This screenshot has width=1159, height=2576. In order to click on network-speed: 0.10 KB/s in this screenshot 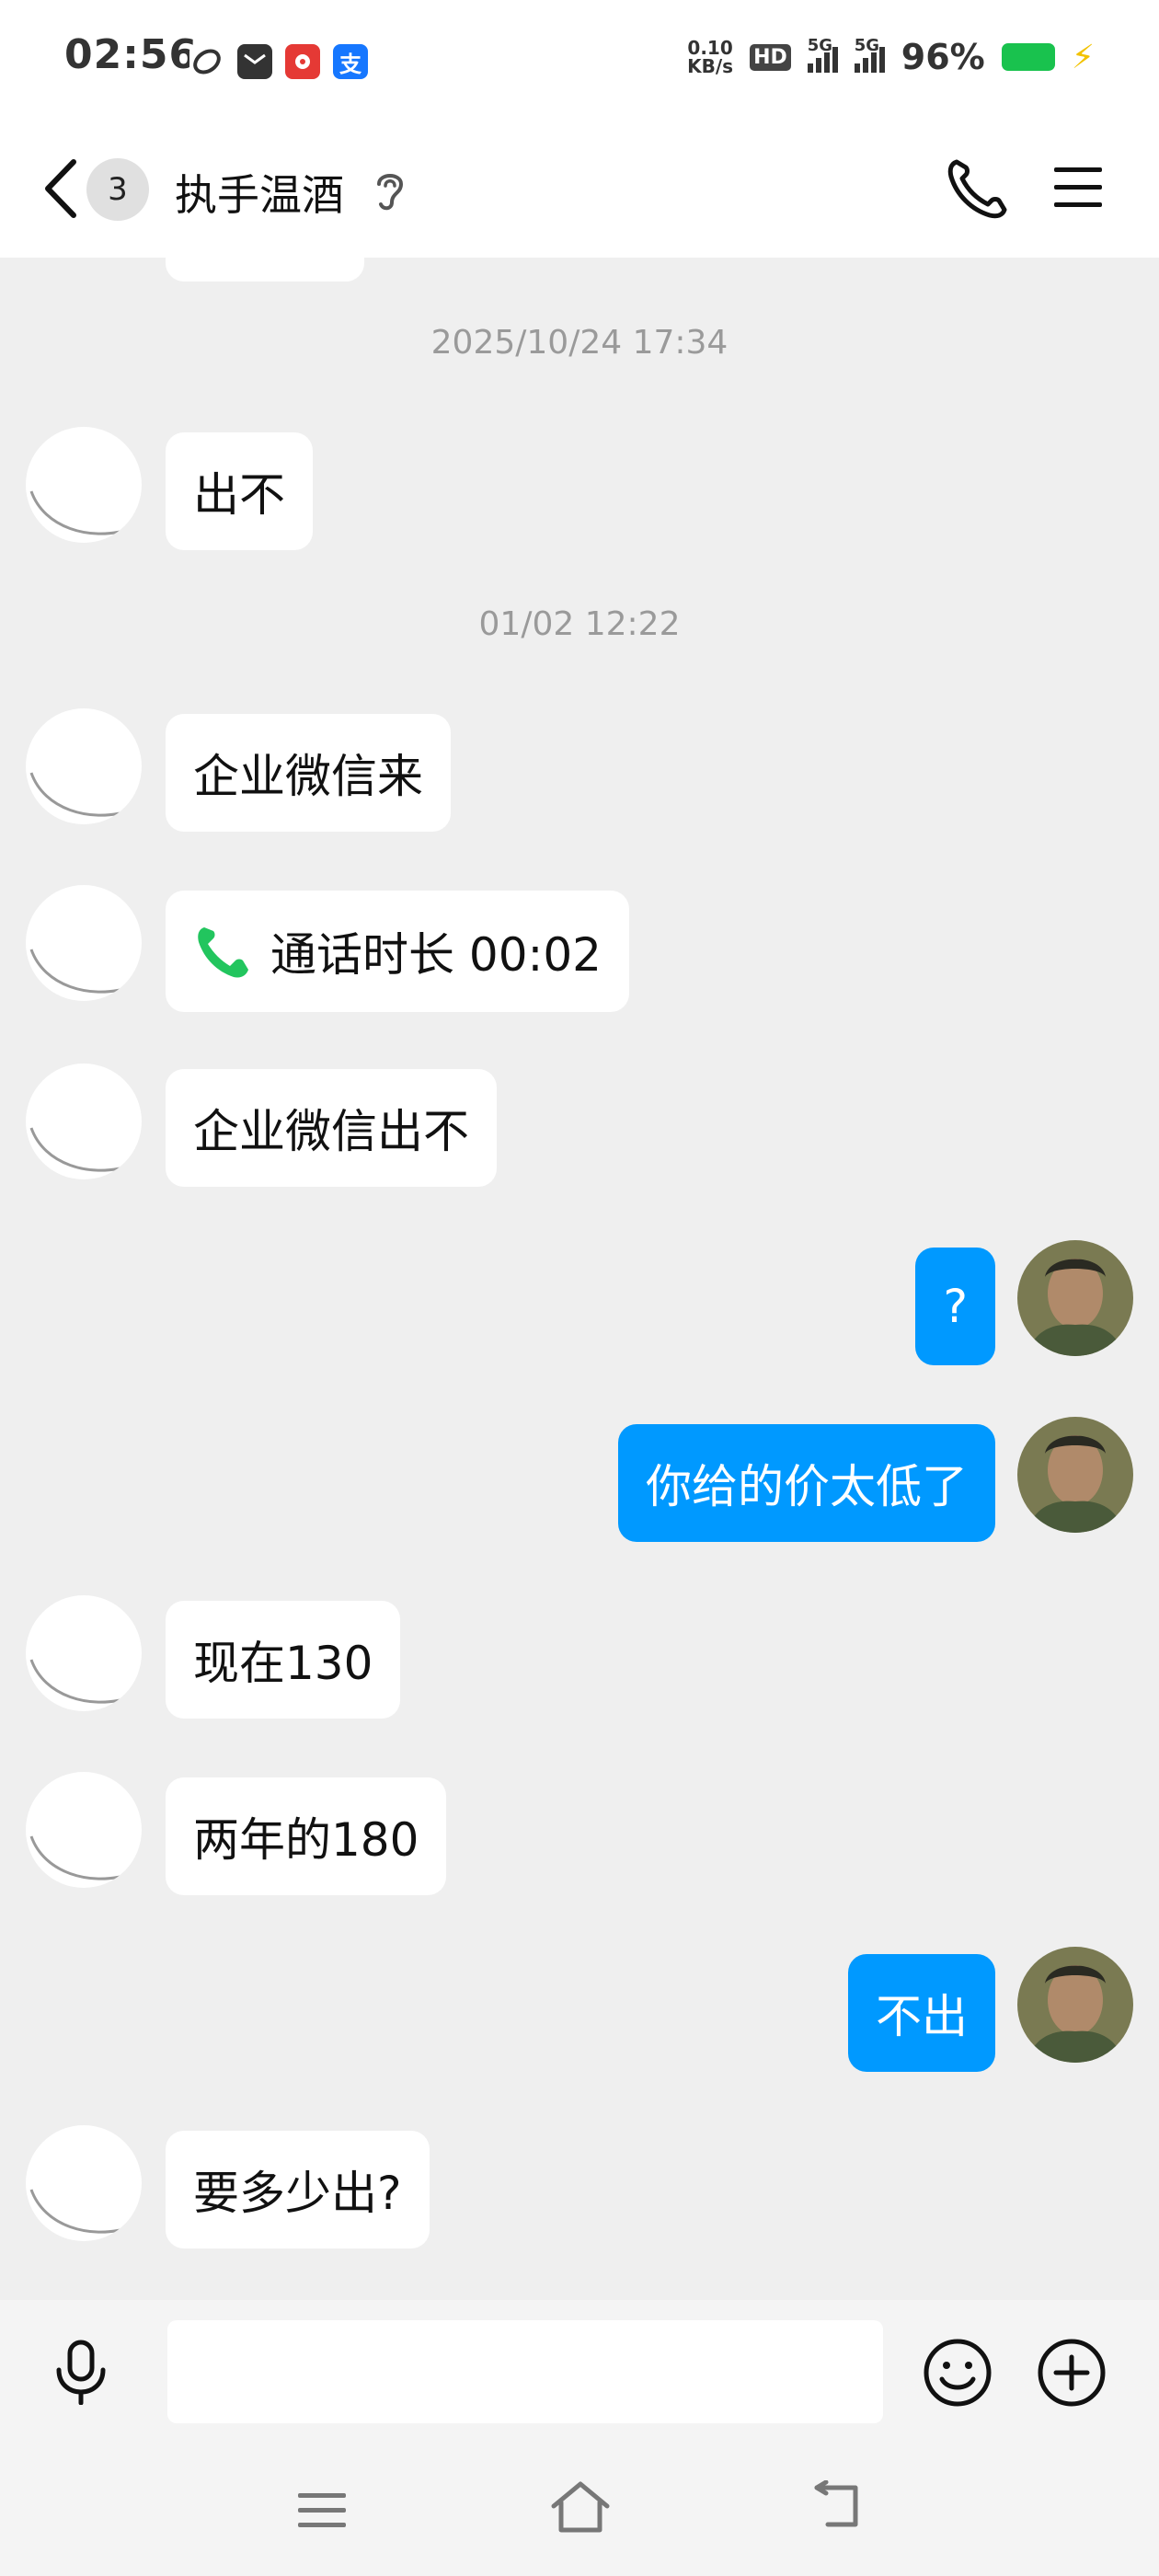, I will do `click(710, 57)`.